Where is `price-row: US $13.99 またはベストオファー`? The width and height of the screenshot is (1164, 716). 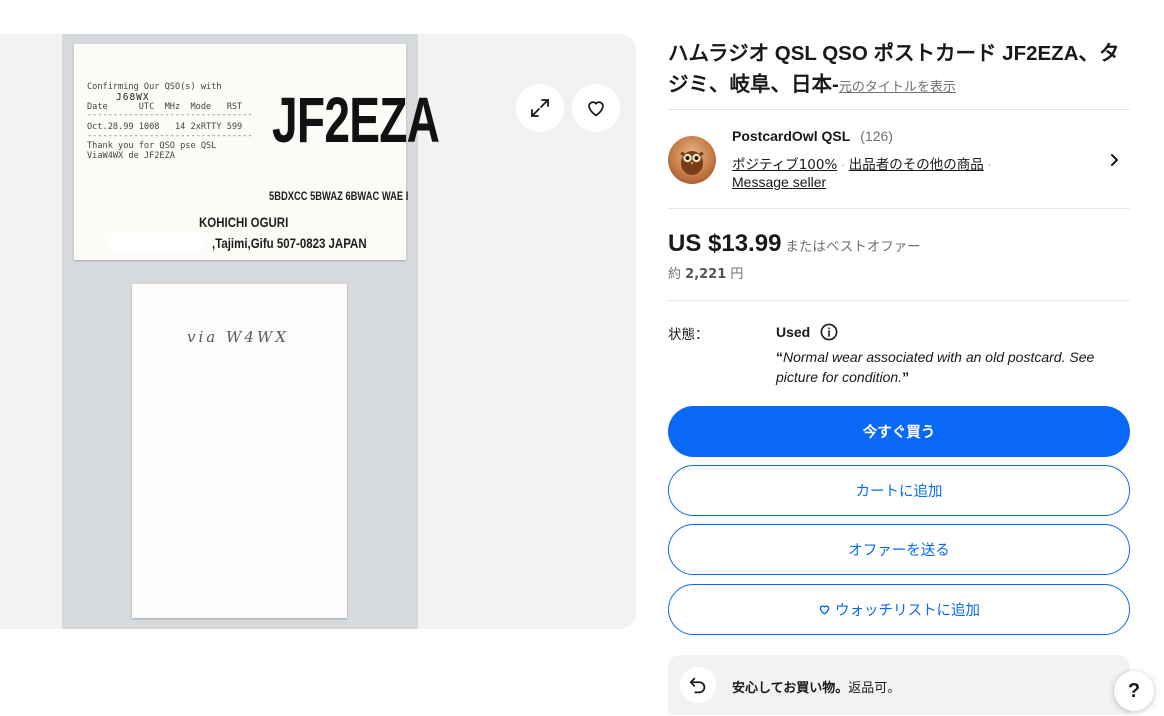 price-row: US $13.99 またはベストオファー is located at coordinates (794, 244).